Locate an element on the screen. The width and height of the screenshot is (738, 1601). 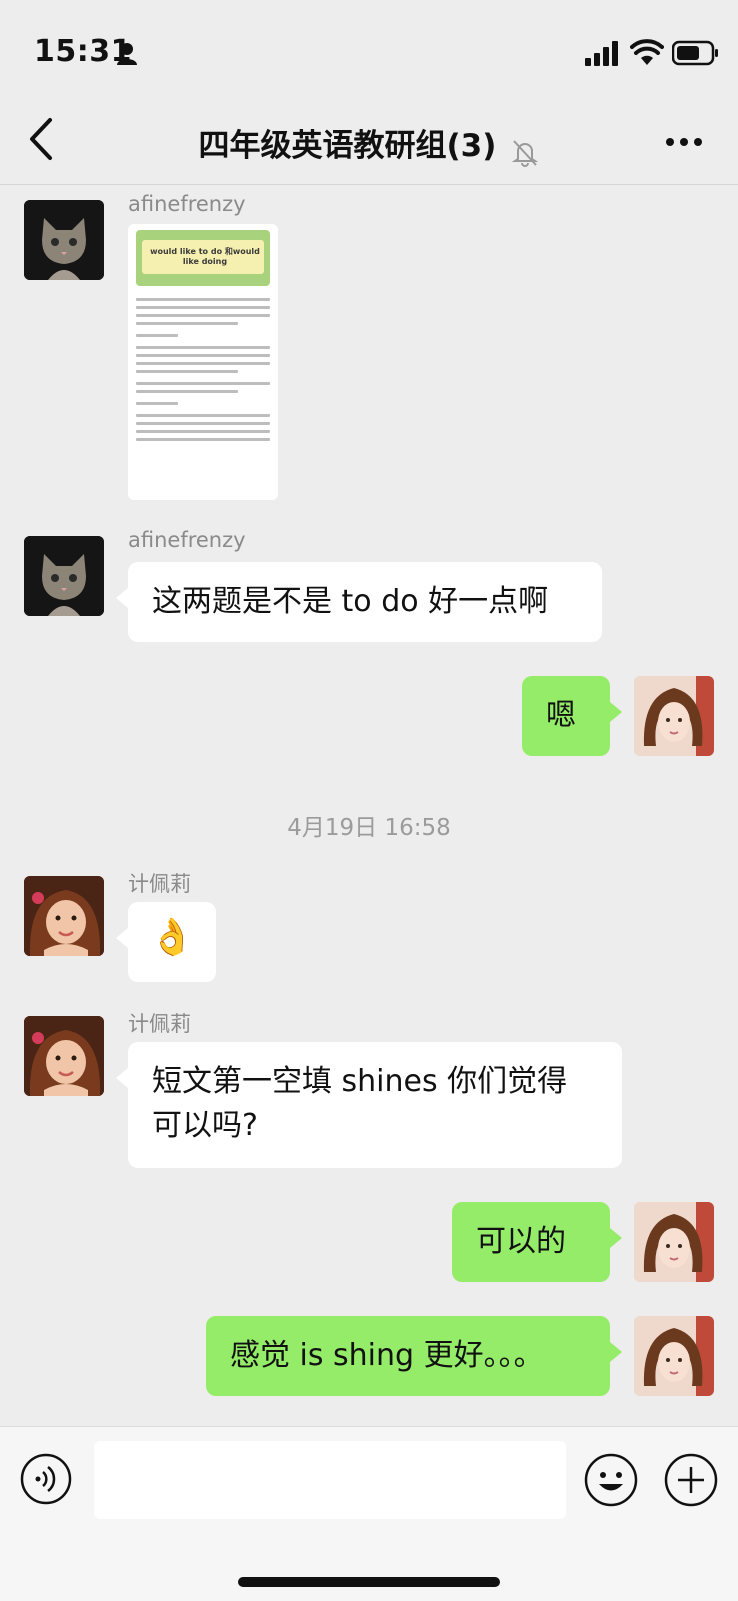
more-options-icon is located at coordinates (684, 142).